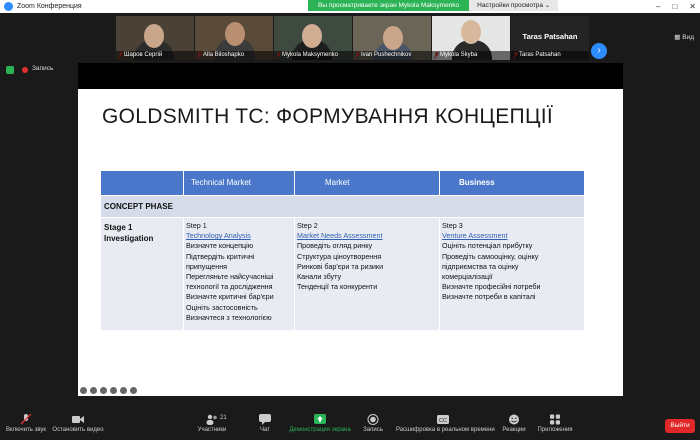 This screenshot has width=700, height=440. Describe the element at coordinates (320, 419) in the screenshot. I see `share-screen-icon` at that location.